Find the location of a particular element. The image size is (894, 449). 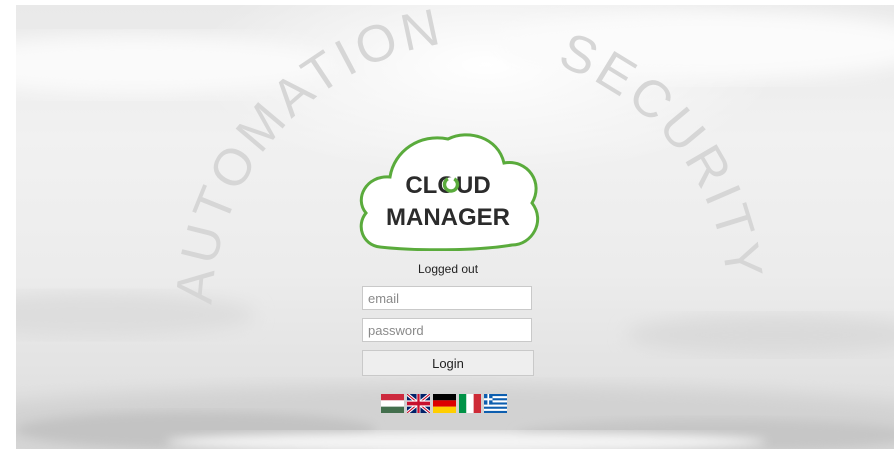

language-selector is located at coordinates (444, 403).